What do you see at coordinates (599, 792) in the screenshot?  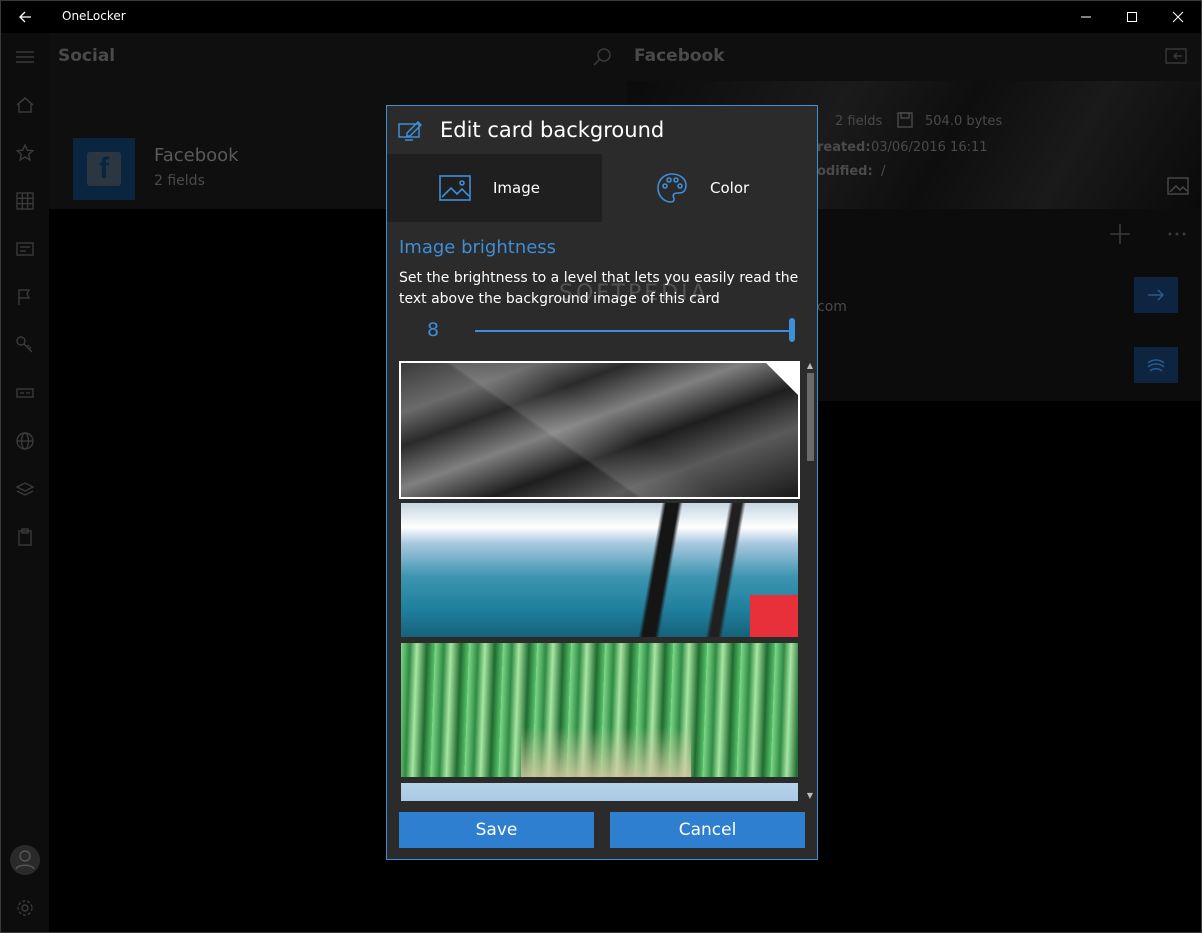 I see `background-thumbnail-sky` at bounding box center [599, 792].